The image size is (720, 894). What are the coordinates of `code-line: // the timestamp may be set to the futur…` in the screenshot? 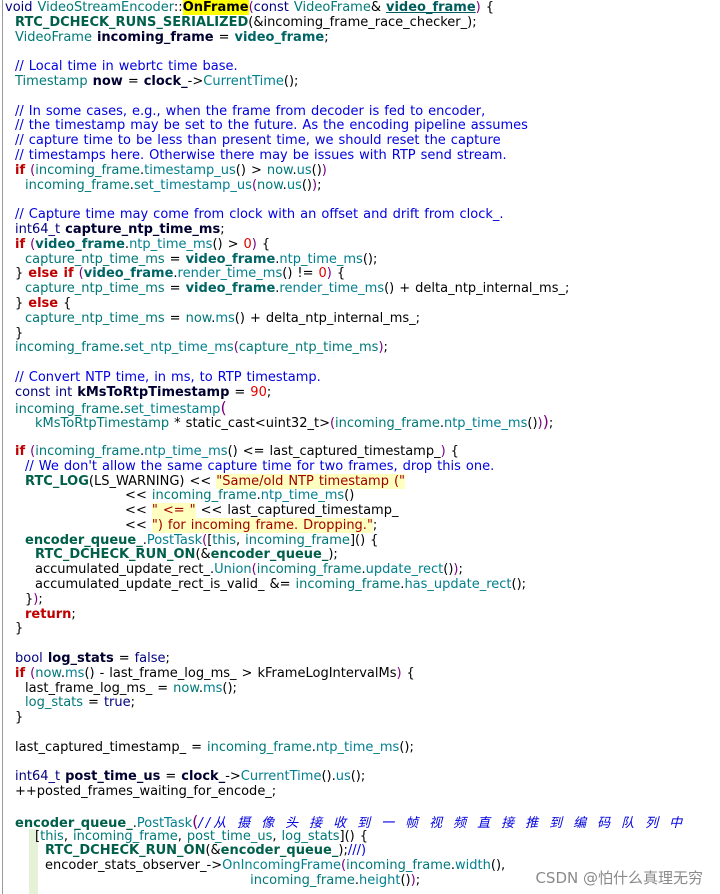 It's located at (361, 126).